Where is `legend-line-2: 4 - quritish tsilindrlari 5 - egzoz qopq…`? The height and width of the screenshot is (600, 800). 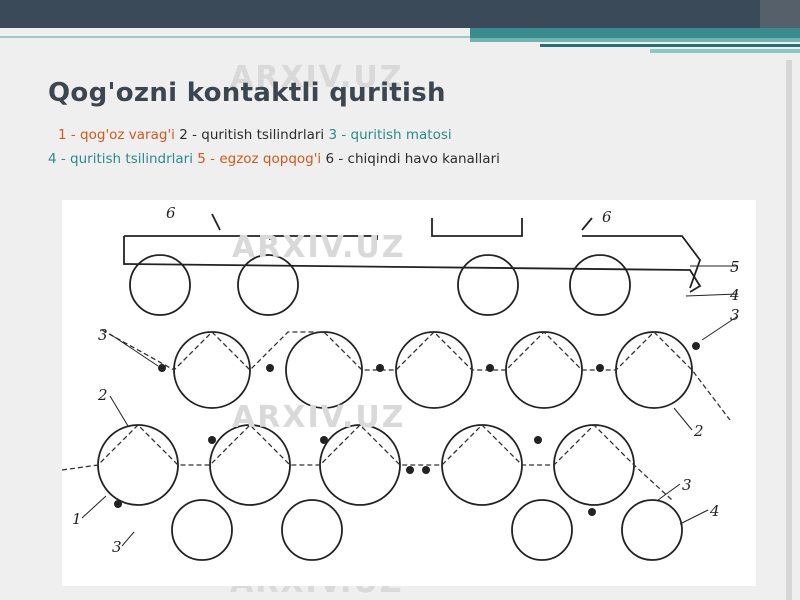 legend-line-2: 4 - quritish tsilindrlari 5 - egzoz qopq… is located at coordinates (274, 159).